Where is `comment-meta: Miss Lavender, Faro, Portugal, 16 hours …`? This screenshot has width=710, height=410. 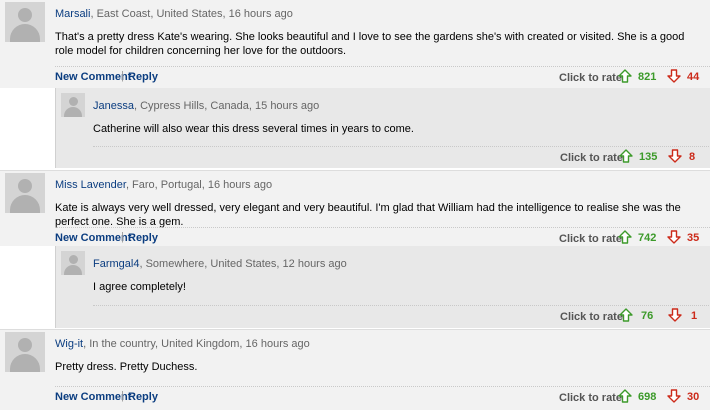
comment-meta: Miss Lavender, Faro, Portugal, 16 hours … is located at coordinates (163, 185).